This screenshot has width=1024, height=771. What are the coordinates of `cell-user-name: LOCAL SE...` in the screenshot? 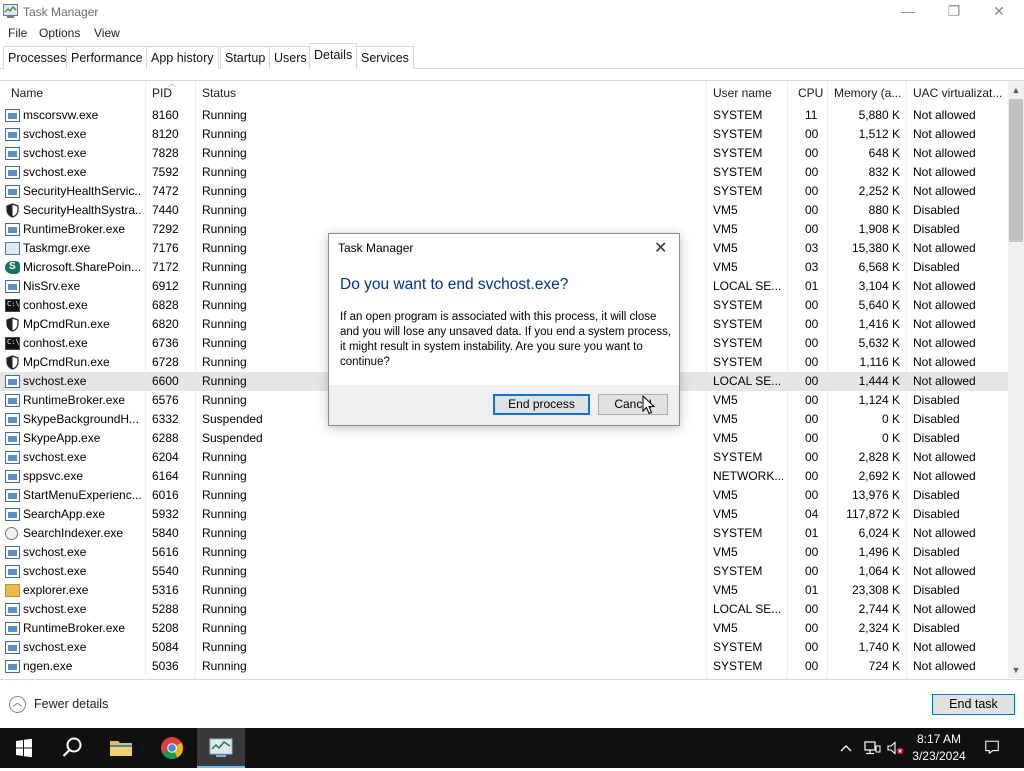 It's located at (747, 286).